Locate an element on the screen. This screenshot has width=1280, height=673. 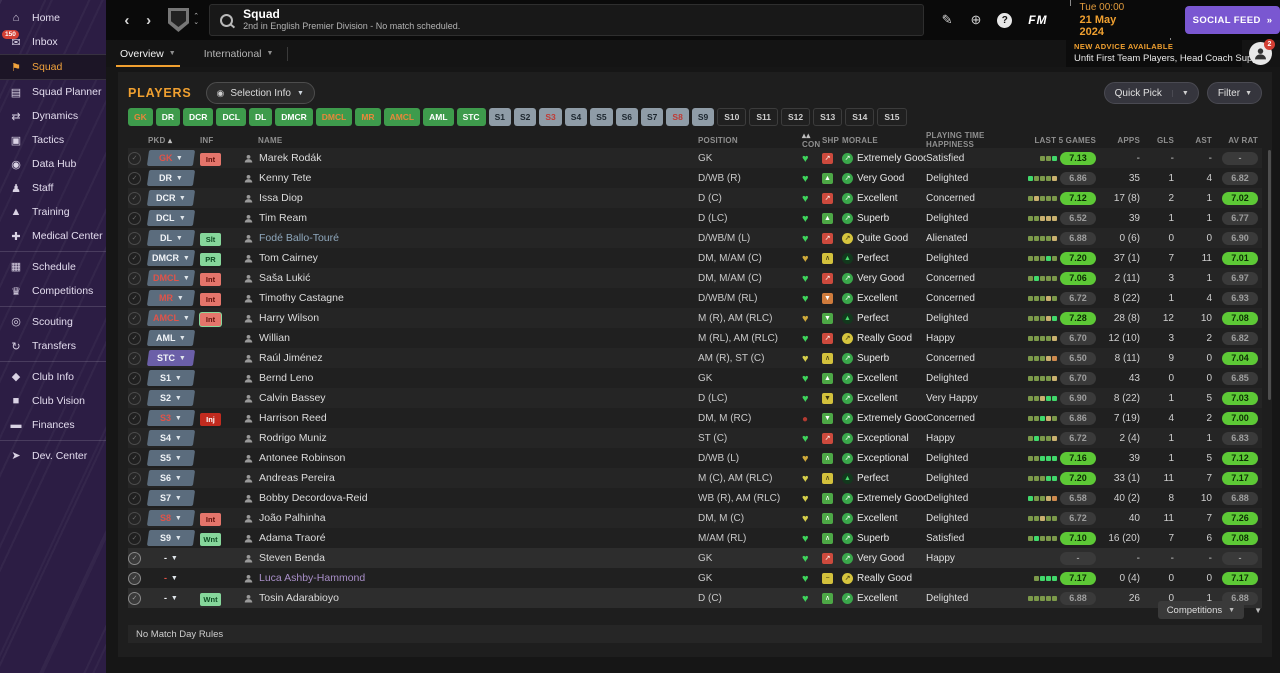
table-scrollbar is located at coordinates (1269, 275).